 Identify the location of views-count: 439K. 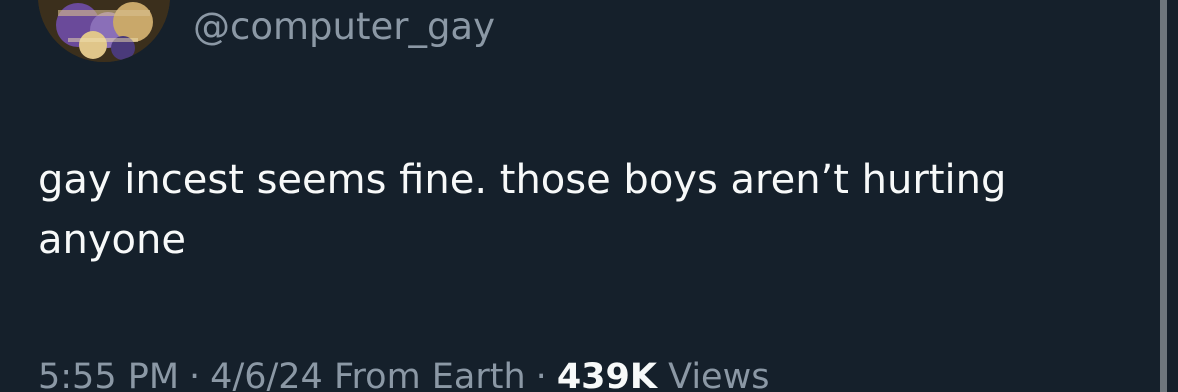
(607, 374).